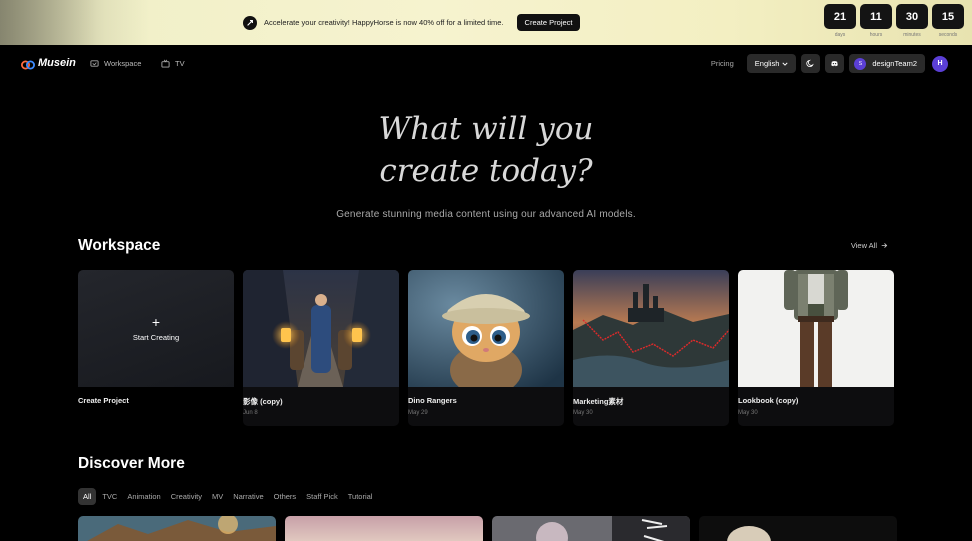 This screenshot has height=541, width=972. What do you see at coordinates (912, 16) in the screenshot?
I see `countdown-value: 30` at bounding box center [912, 16].